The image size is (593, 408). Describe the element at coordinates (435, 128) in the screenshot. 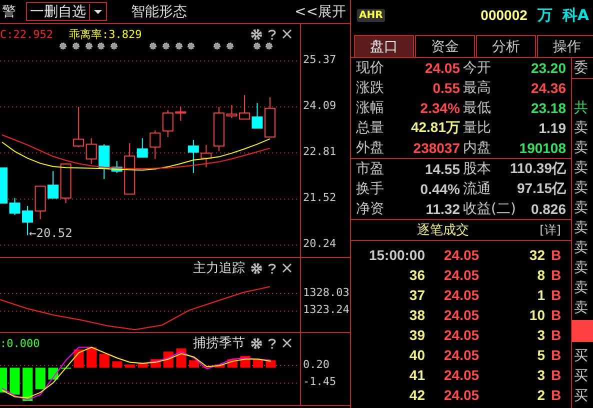

I see `field-value: 42.81万` at that location.